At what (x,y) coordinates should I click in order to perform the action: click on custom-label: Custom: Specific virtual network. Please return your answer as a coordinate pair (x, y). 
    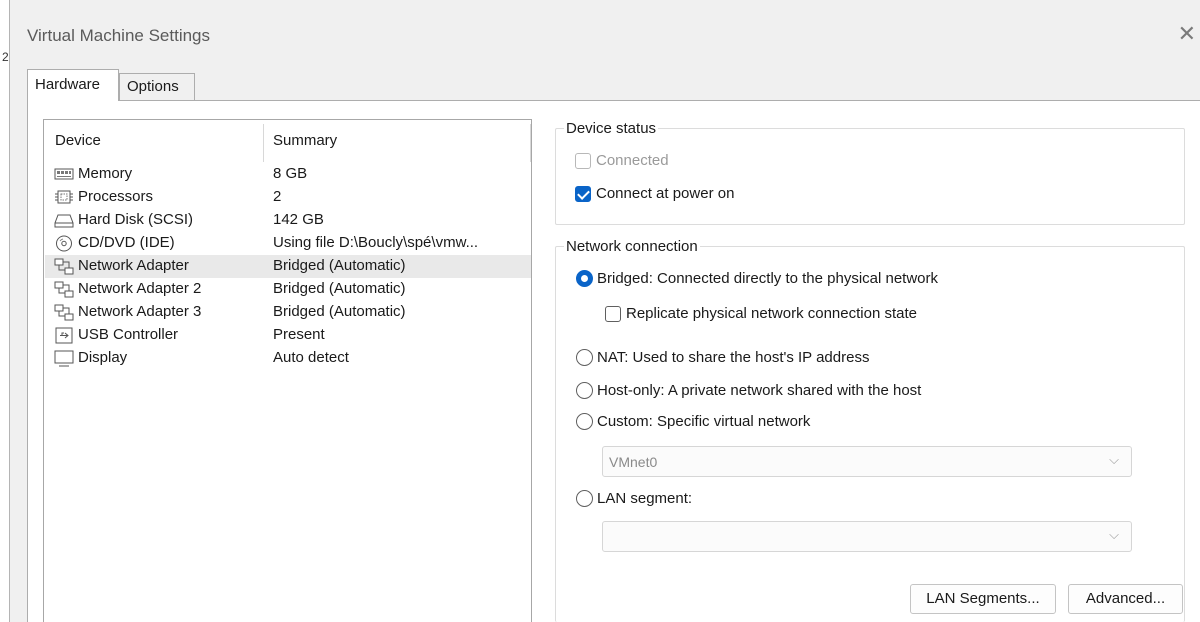
    Looking at the image, I should click on (704, 421).